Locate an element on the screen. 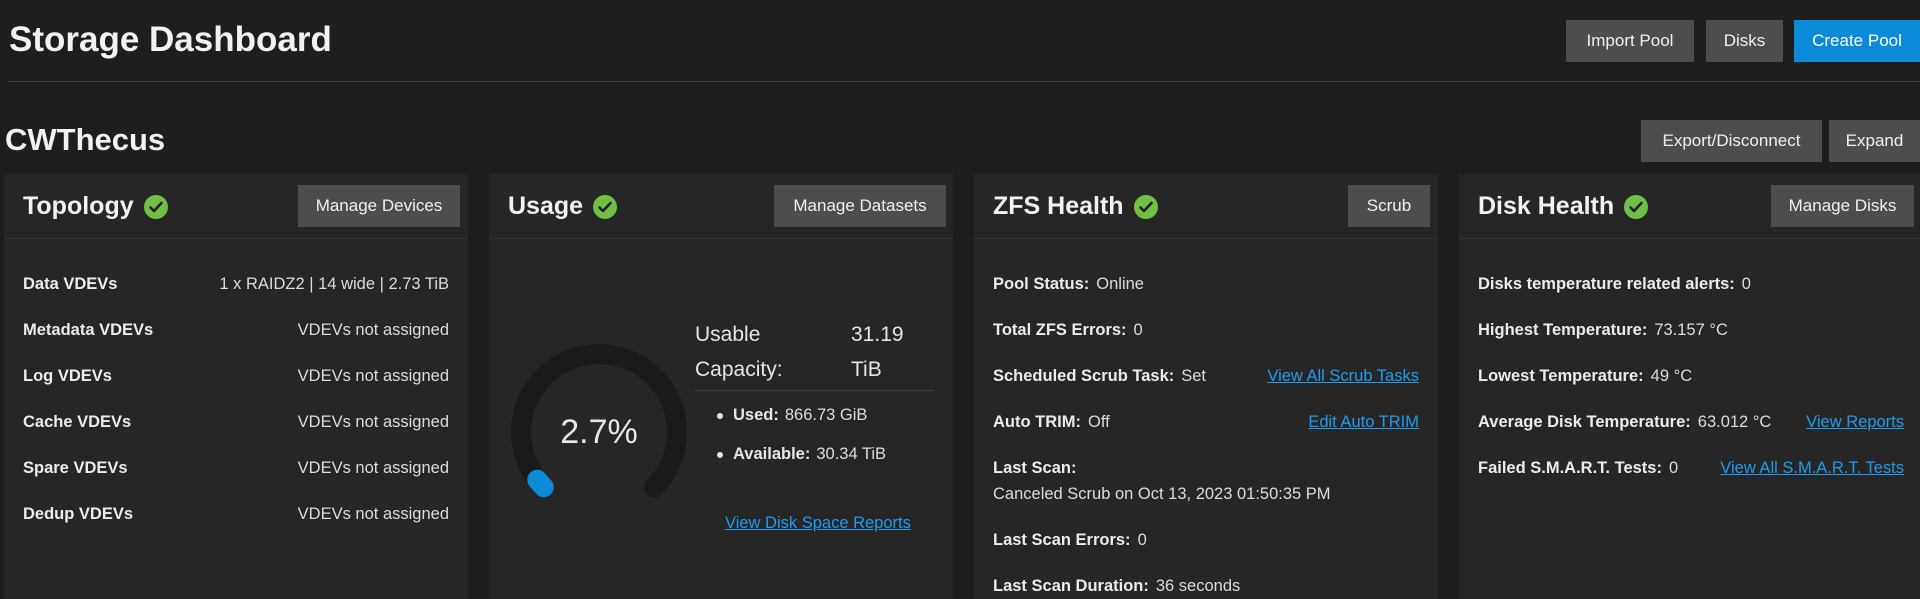  pool-status-row: Pool Status: Online is located at coordinates (1206, 284).